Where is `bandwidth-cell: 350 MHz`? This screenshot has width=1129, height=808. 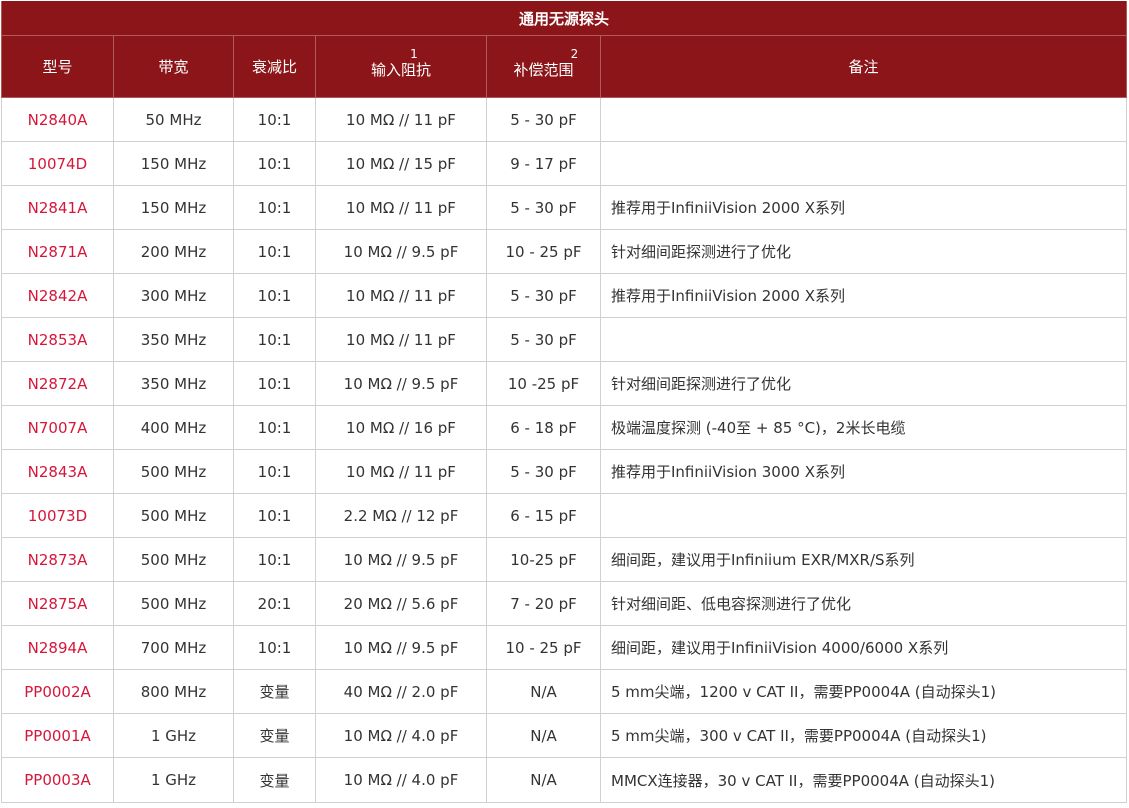
bandwidth-cell: 350 MHz is located at coordinates (173, 339).